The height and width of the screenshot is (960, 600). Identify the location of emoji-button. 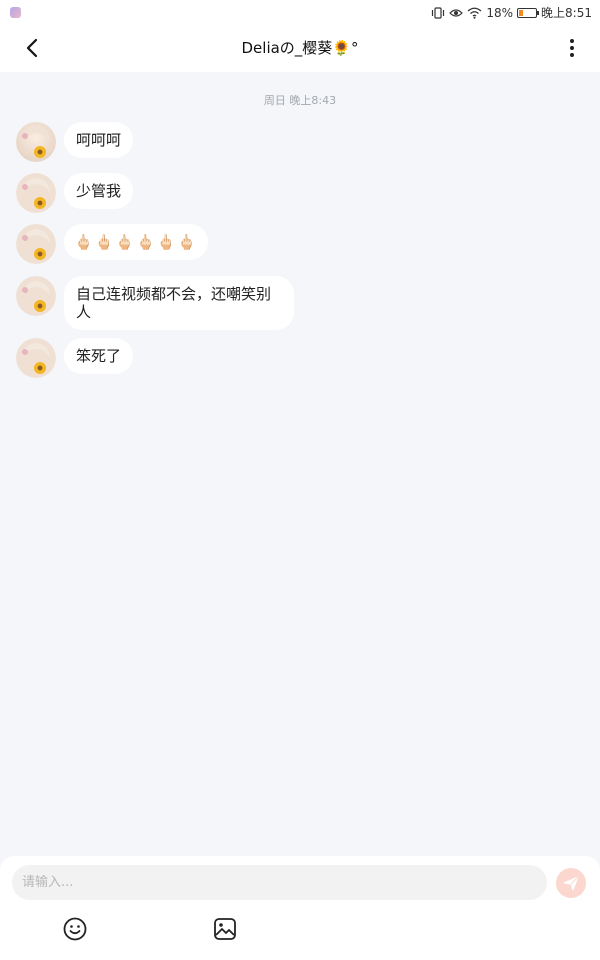
(75, 929).